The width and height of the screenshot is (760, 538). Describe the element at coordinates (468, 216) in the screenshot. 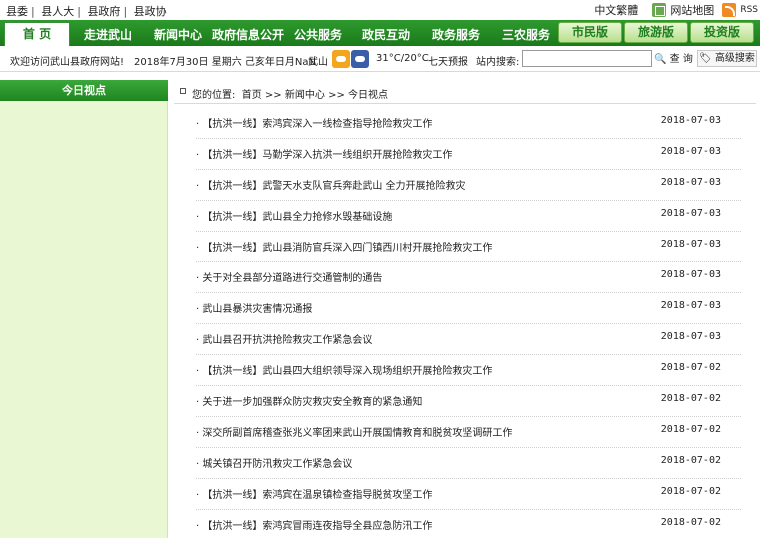

I see `news-item: · 【抗洪一线】武山县全力抢修水毁基础设施 2018-07-03` at that location.